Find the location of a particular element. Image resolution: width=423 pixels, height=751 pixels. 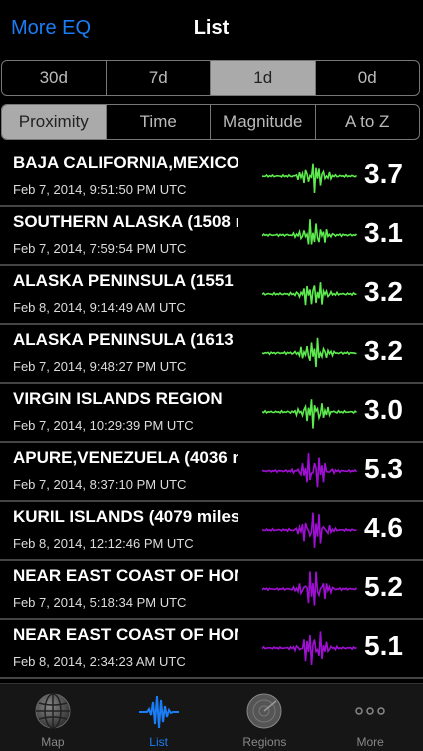

tab-list: List is located at coordinates (159, 717).